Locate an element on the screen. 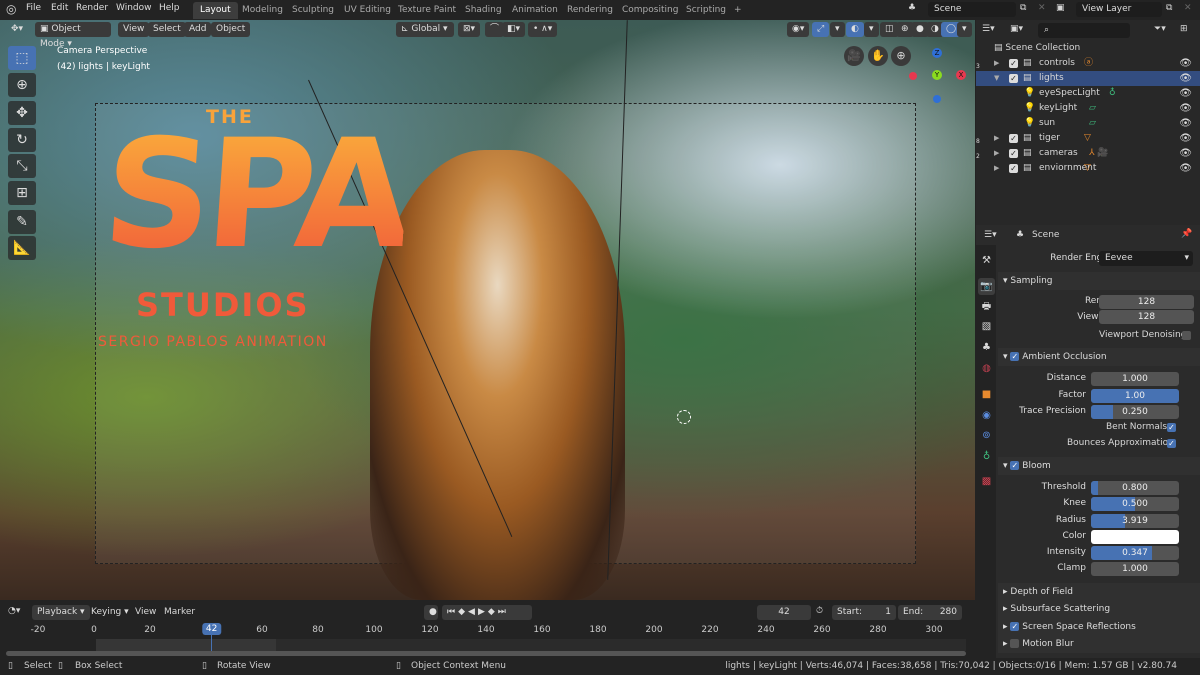 This screenshot has height=675, width=1200. mode-dropdown: ▣ Object Mode ▾ is located at coordinates (73, 35).